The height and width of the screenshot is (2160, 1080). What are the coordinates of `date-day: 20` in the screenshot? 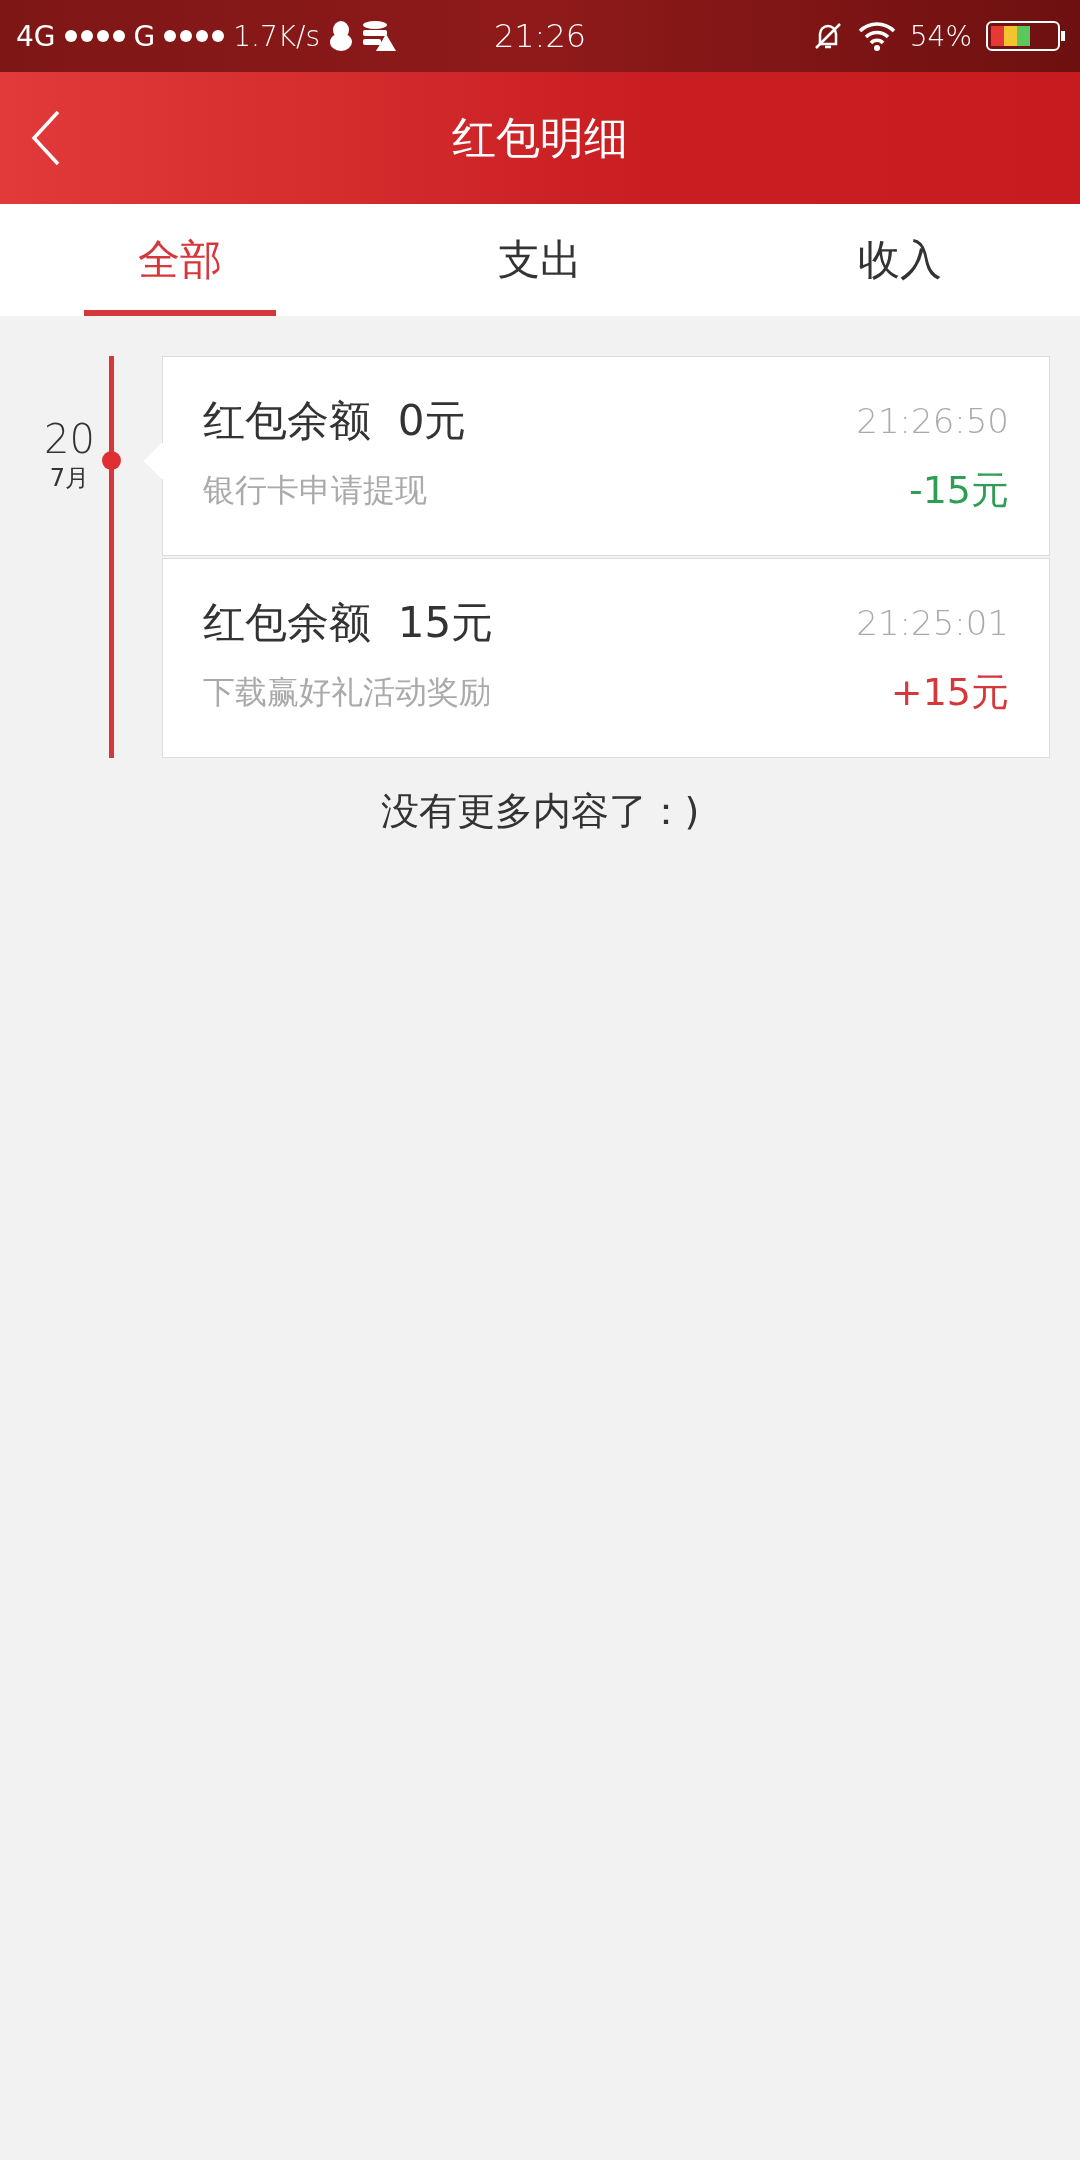 It's located at (69, 439).